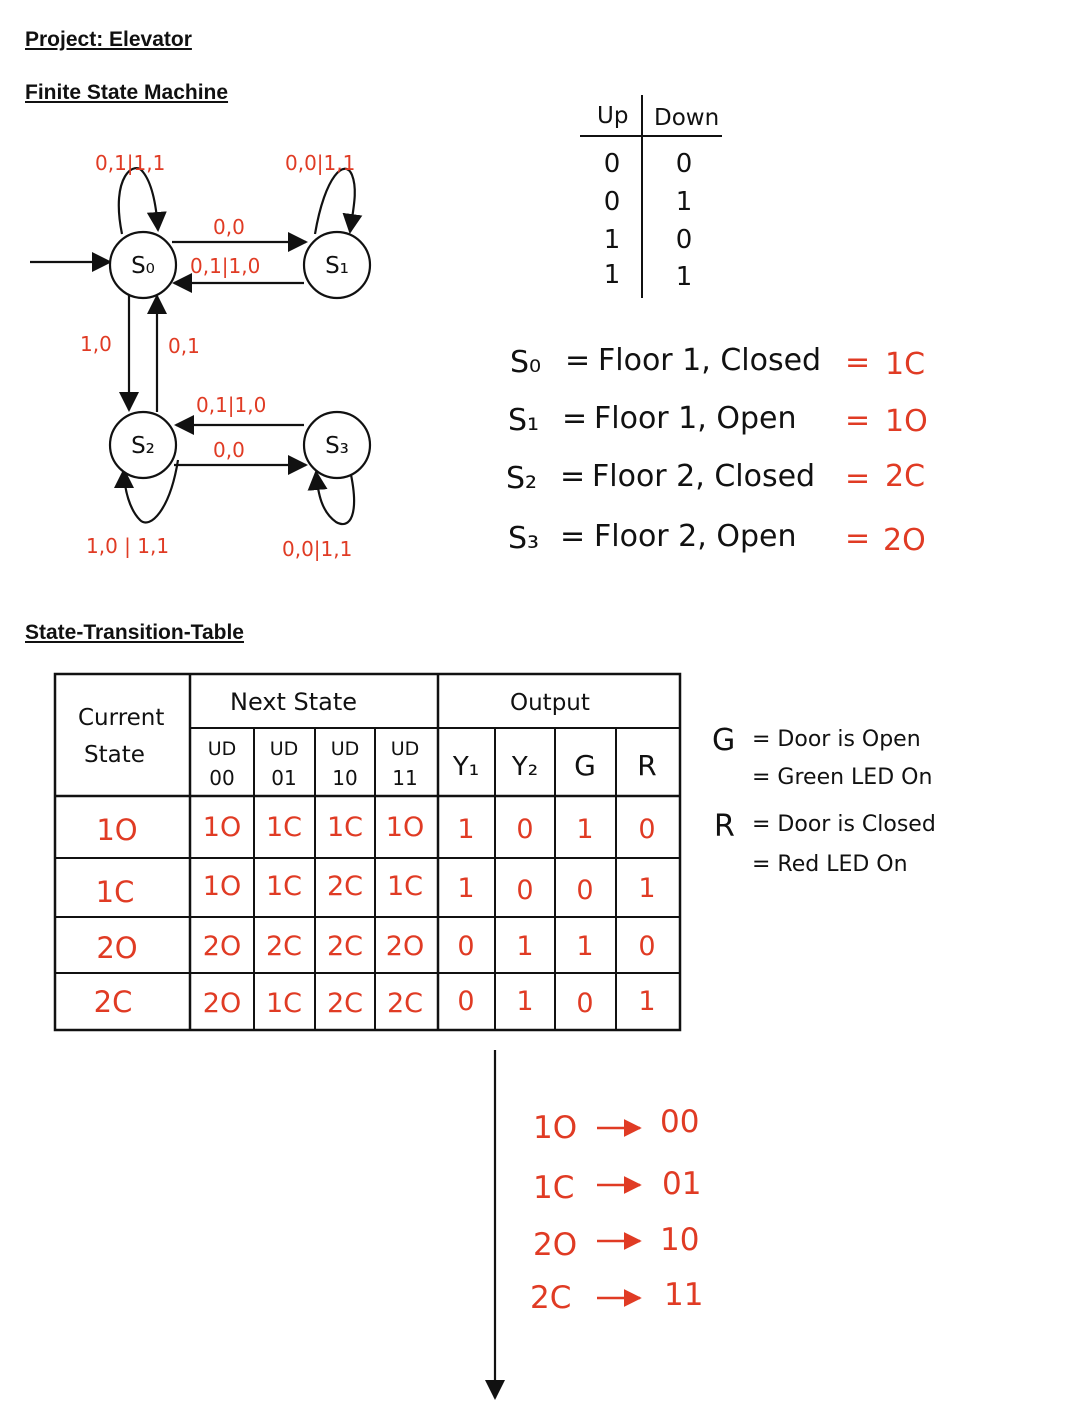 Image resolution: width=1071 pixels, height=1404 pixels. I want to click on input-row-3-up: 1, so click(612, 240).